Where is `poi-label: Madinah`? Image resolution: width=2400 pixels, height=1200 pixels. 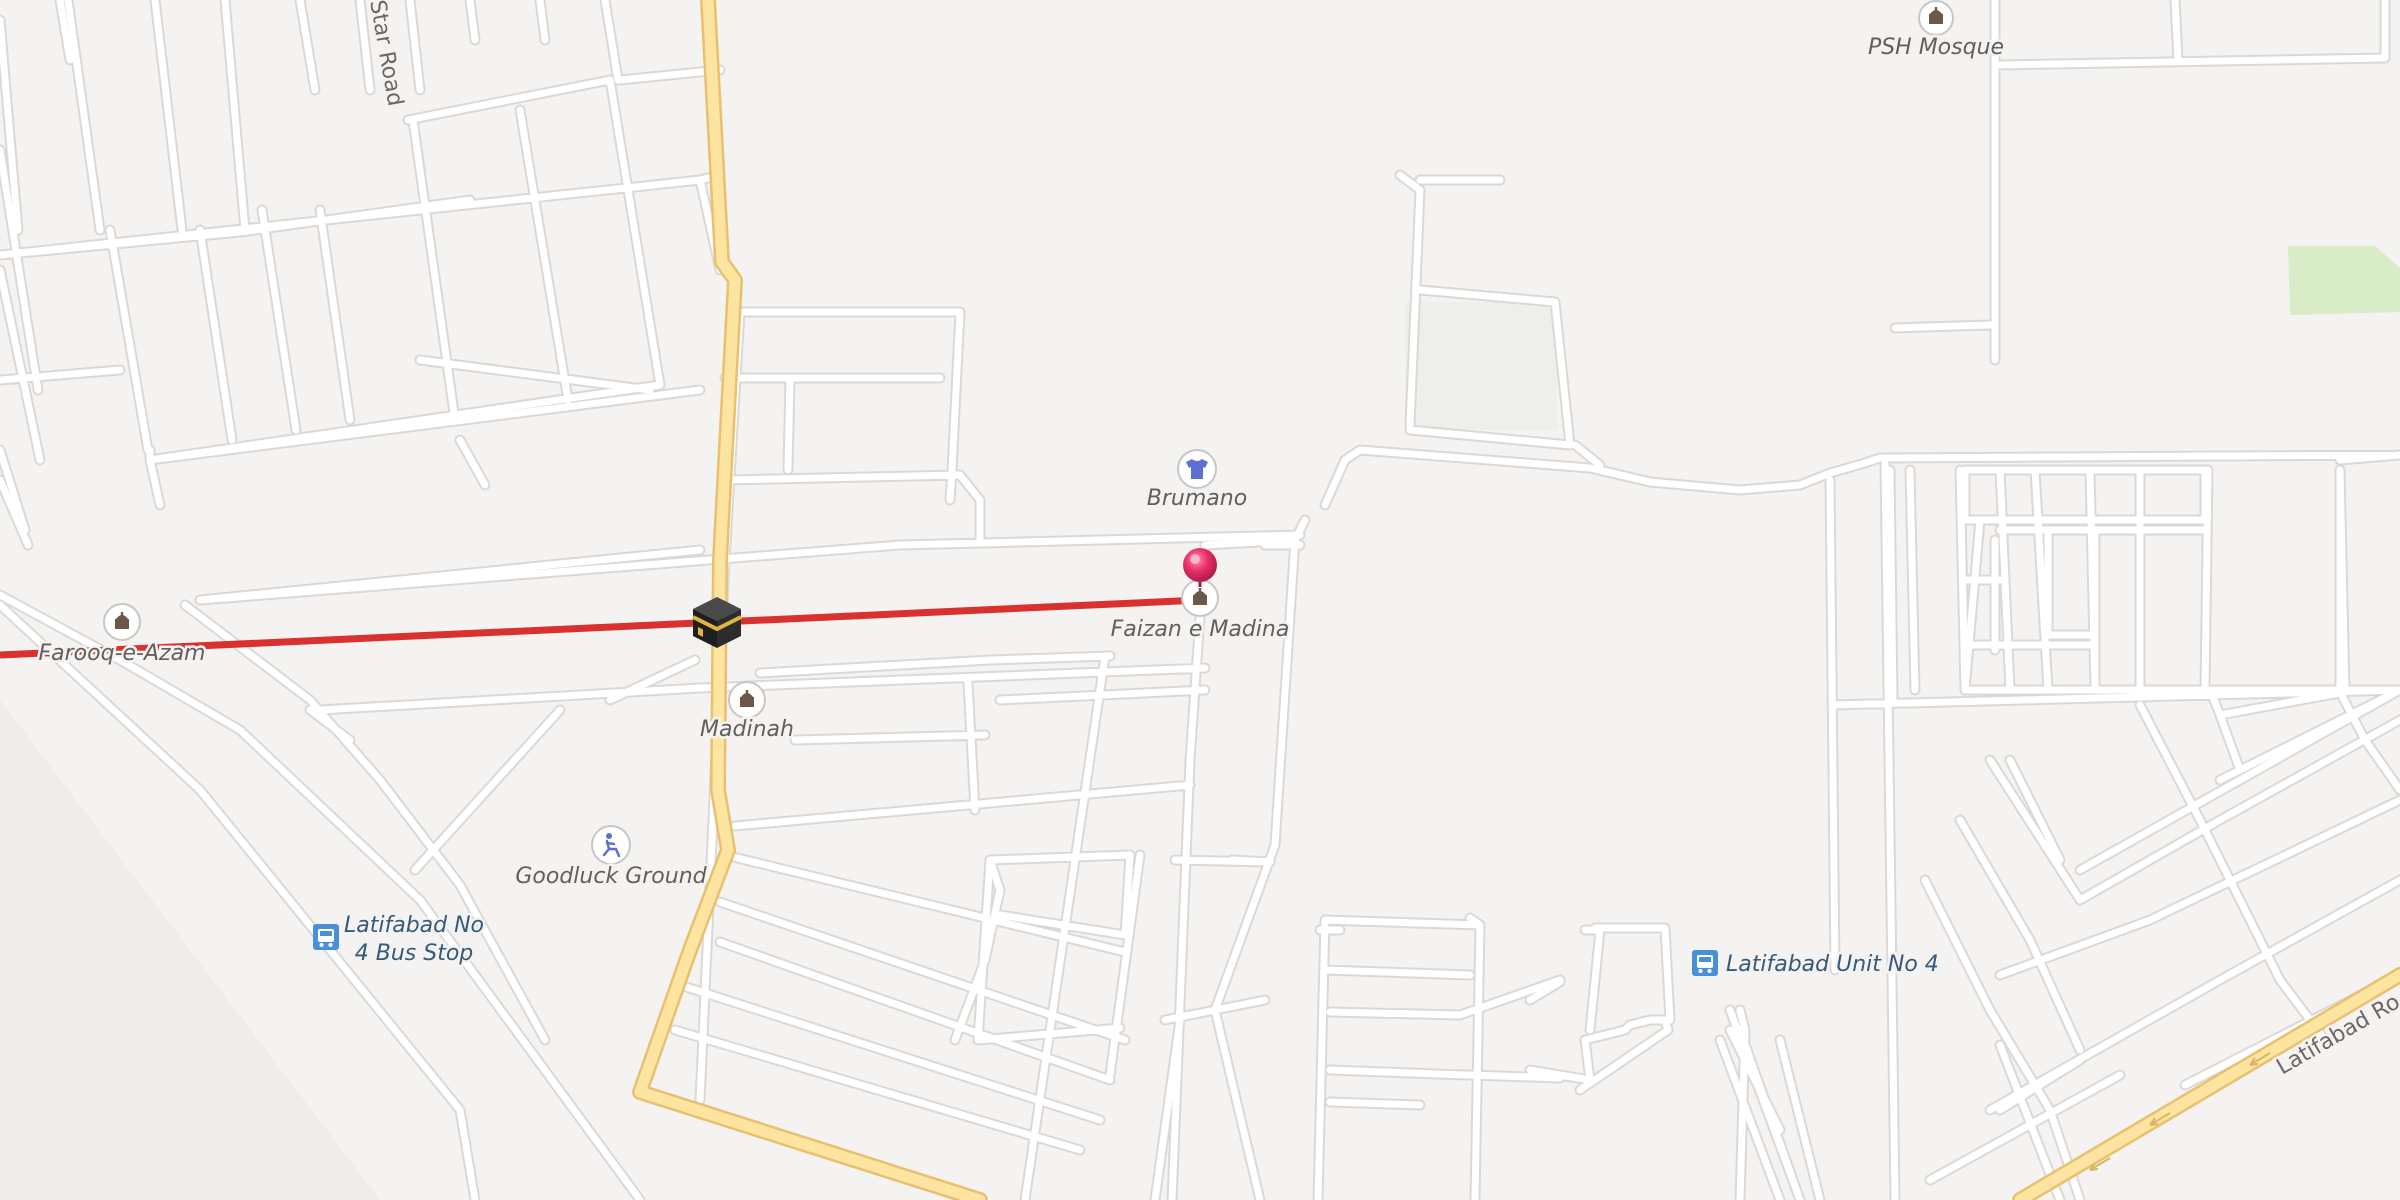 poi-label: Madinah is located at coordinates (747, 729).